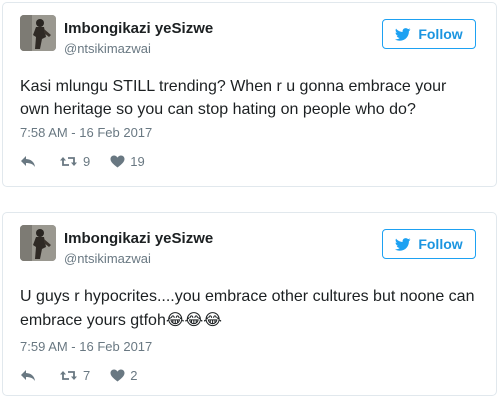  I want to click on retweet-button: 7, so click(74, 375).